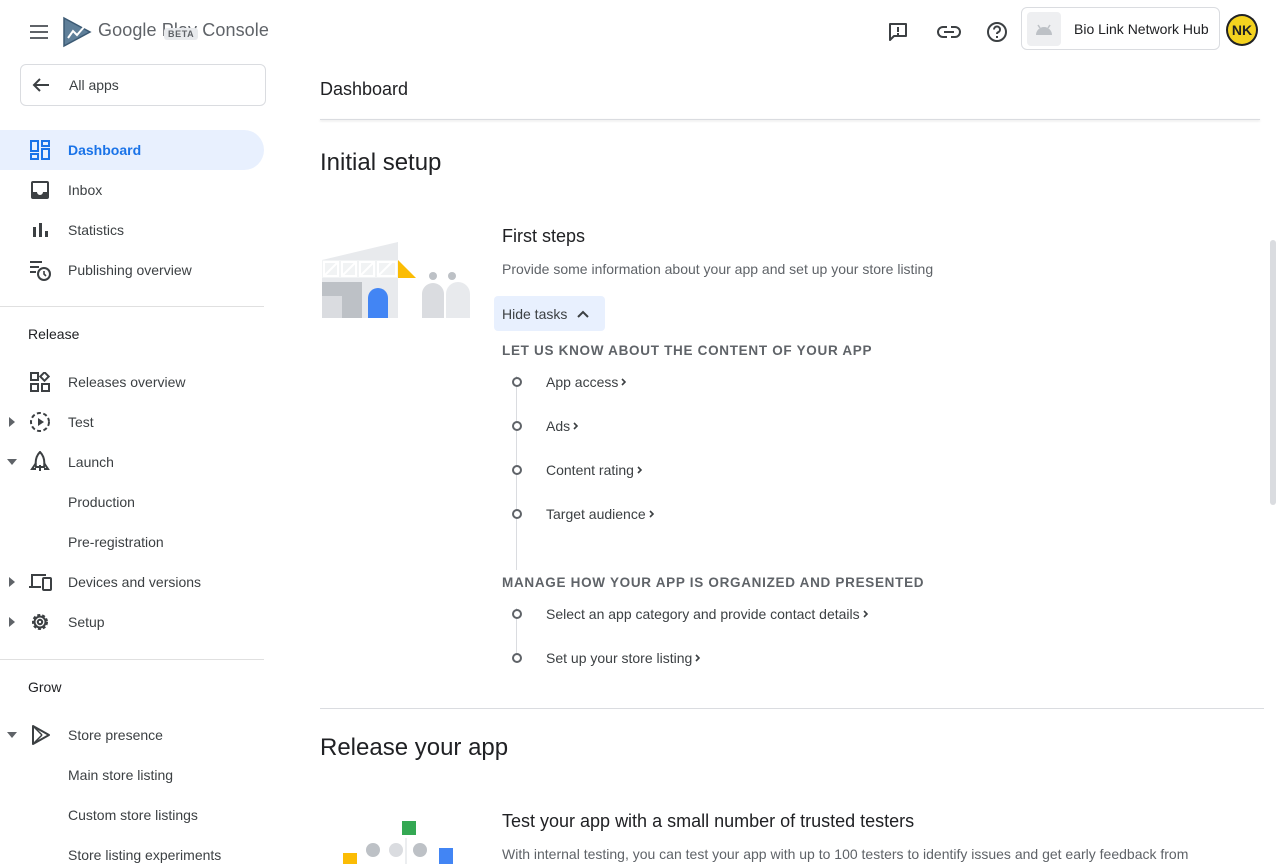 This screenshot has width=1280, height=864. What do you see at coordinates (181, 34) in the screenshot?
I see `beta-badge: BETA` at bounding box center [181, 34].